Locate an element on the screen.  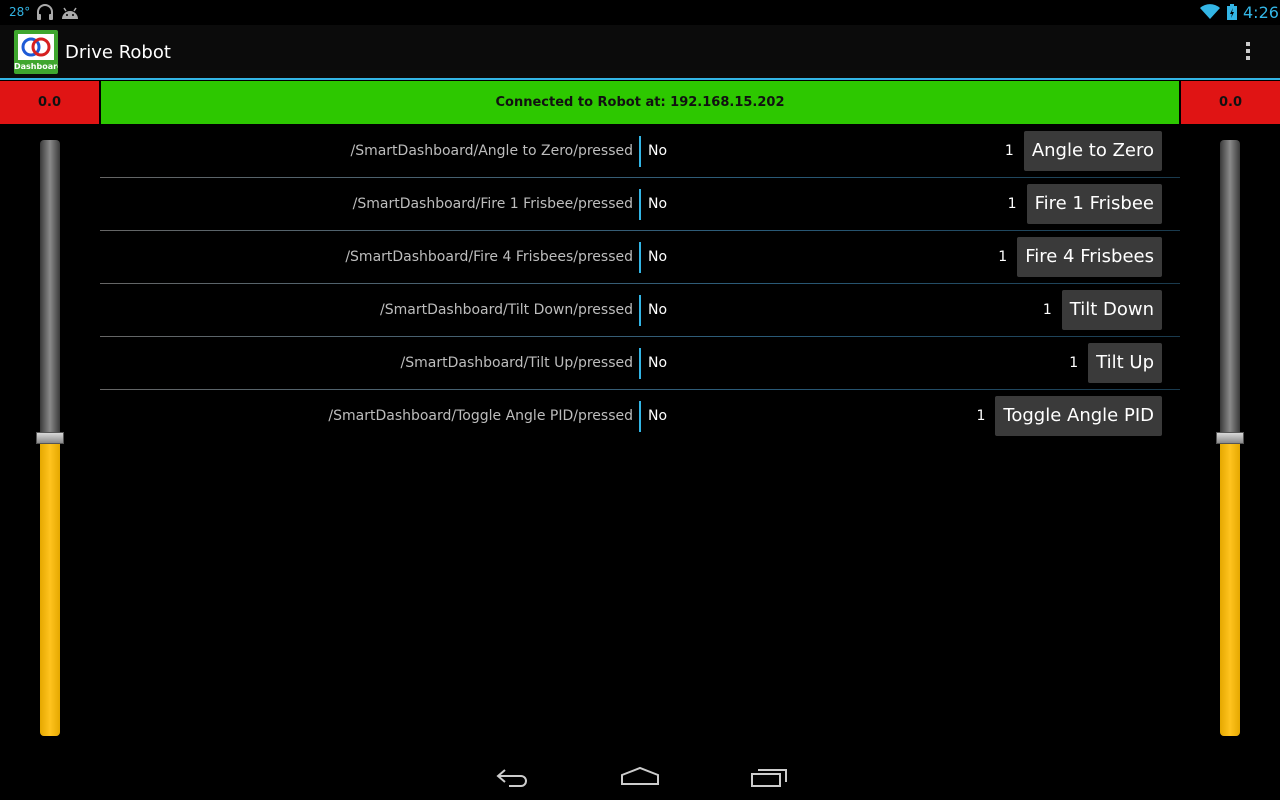
entry-key: /SmartDashboard/Fire 4 Frisbees/pressed is located at coordinates (489, 257).